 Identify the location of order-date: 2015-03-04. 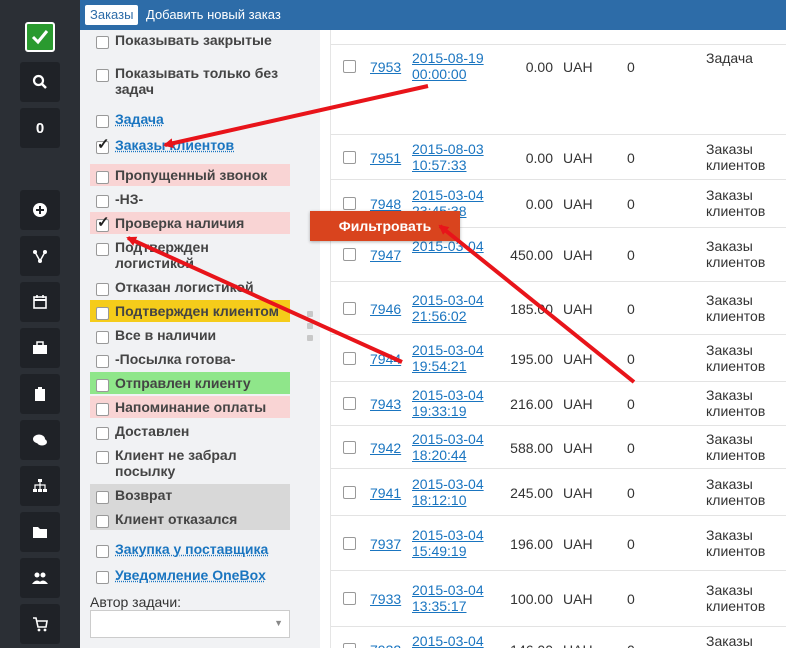
(448, 640).